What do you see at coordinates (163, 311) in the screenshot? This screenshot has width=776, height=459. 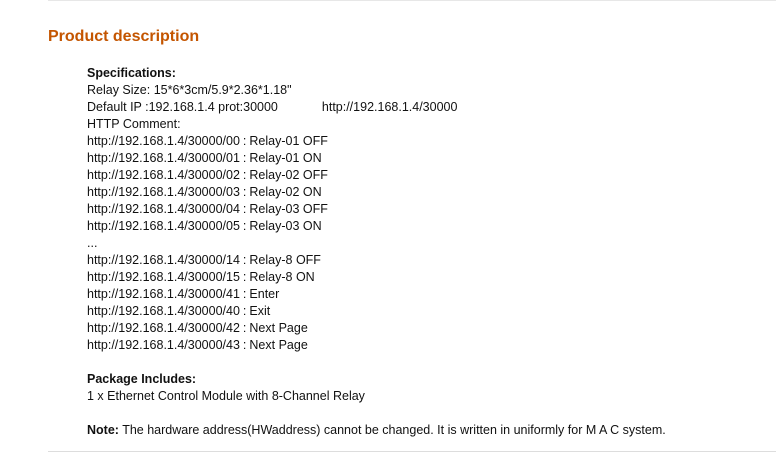 I see `command-url: http://192.168.1.4/30000/40` at bounding box center [163, 311].